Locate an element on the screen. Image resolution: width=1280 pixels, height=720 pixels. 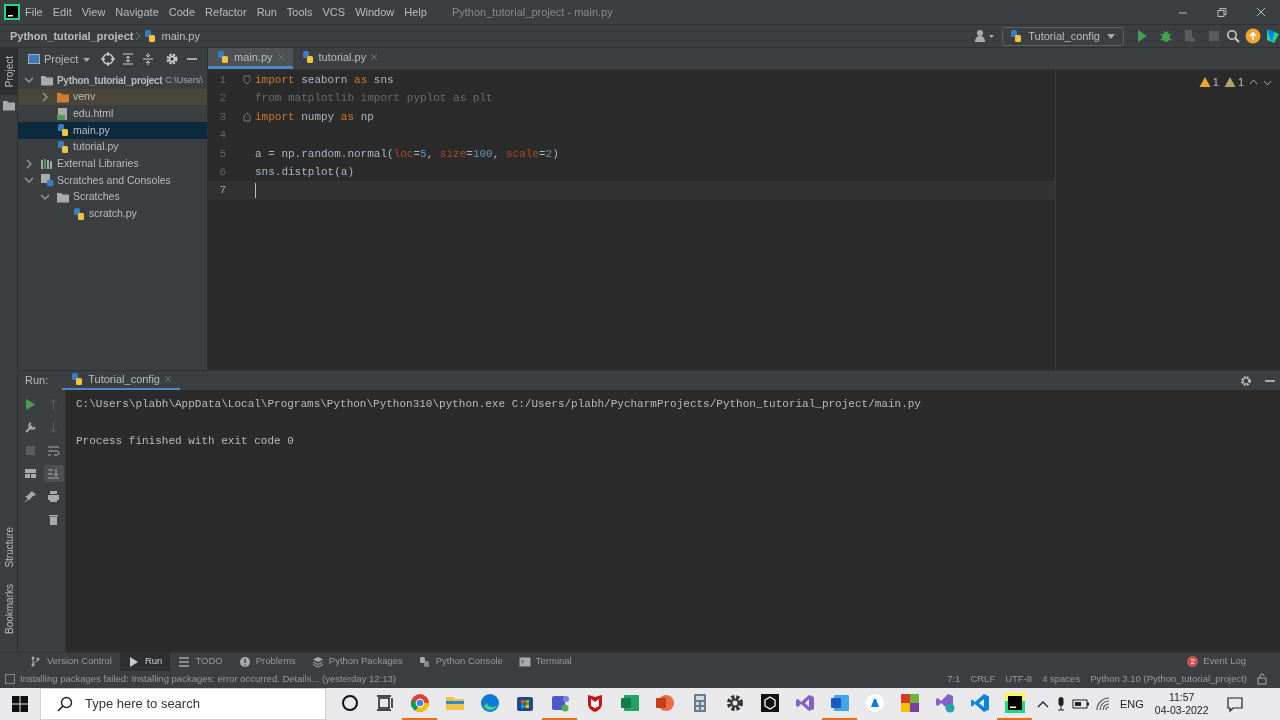
tool-window-tab: Python Packages is located at coordinates (357, 661).